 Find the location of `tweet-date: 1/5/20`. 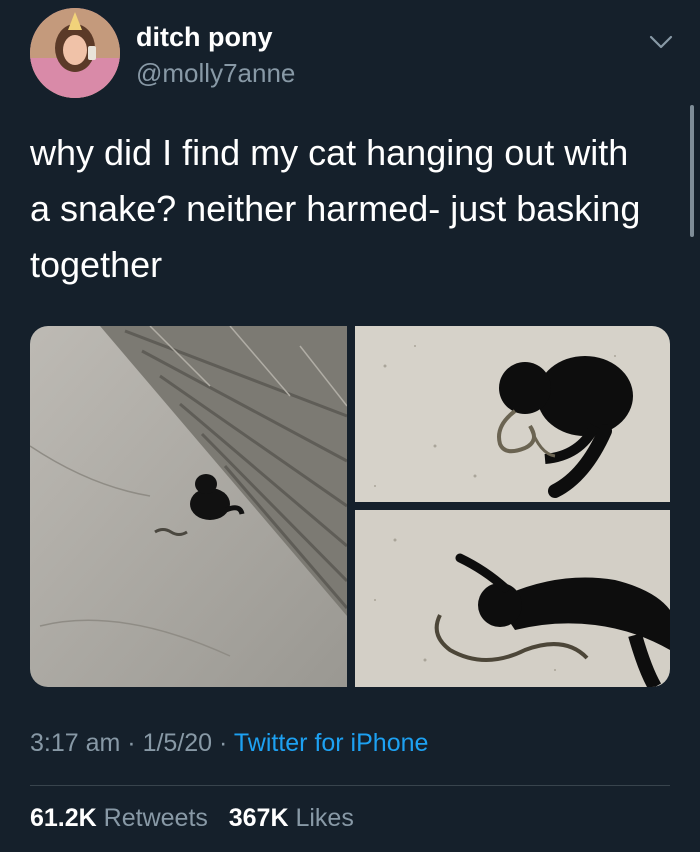

tweet-date: 1/5/20 is located at coordinates (178, 743).